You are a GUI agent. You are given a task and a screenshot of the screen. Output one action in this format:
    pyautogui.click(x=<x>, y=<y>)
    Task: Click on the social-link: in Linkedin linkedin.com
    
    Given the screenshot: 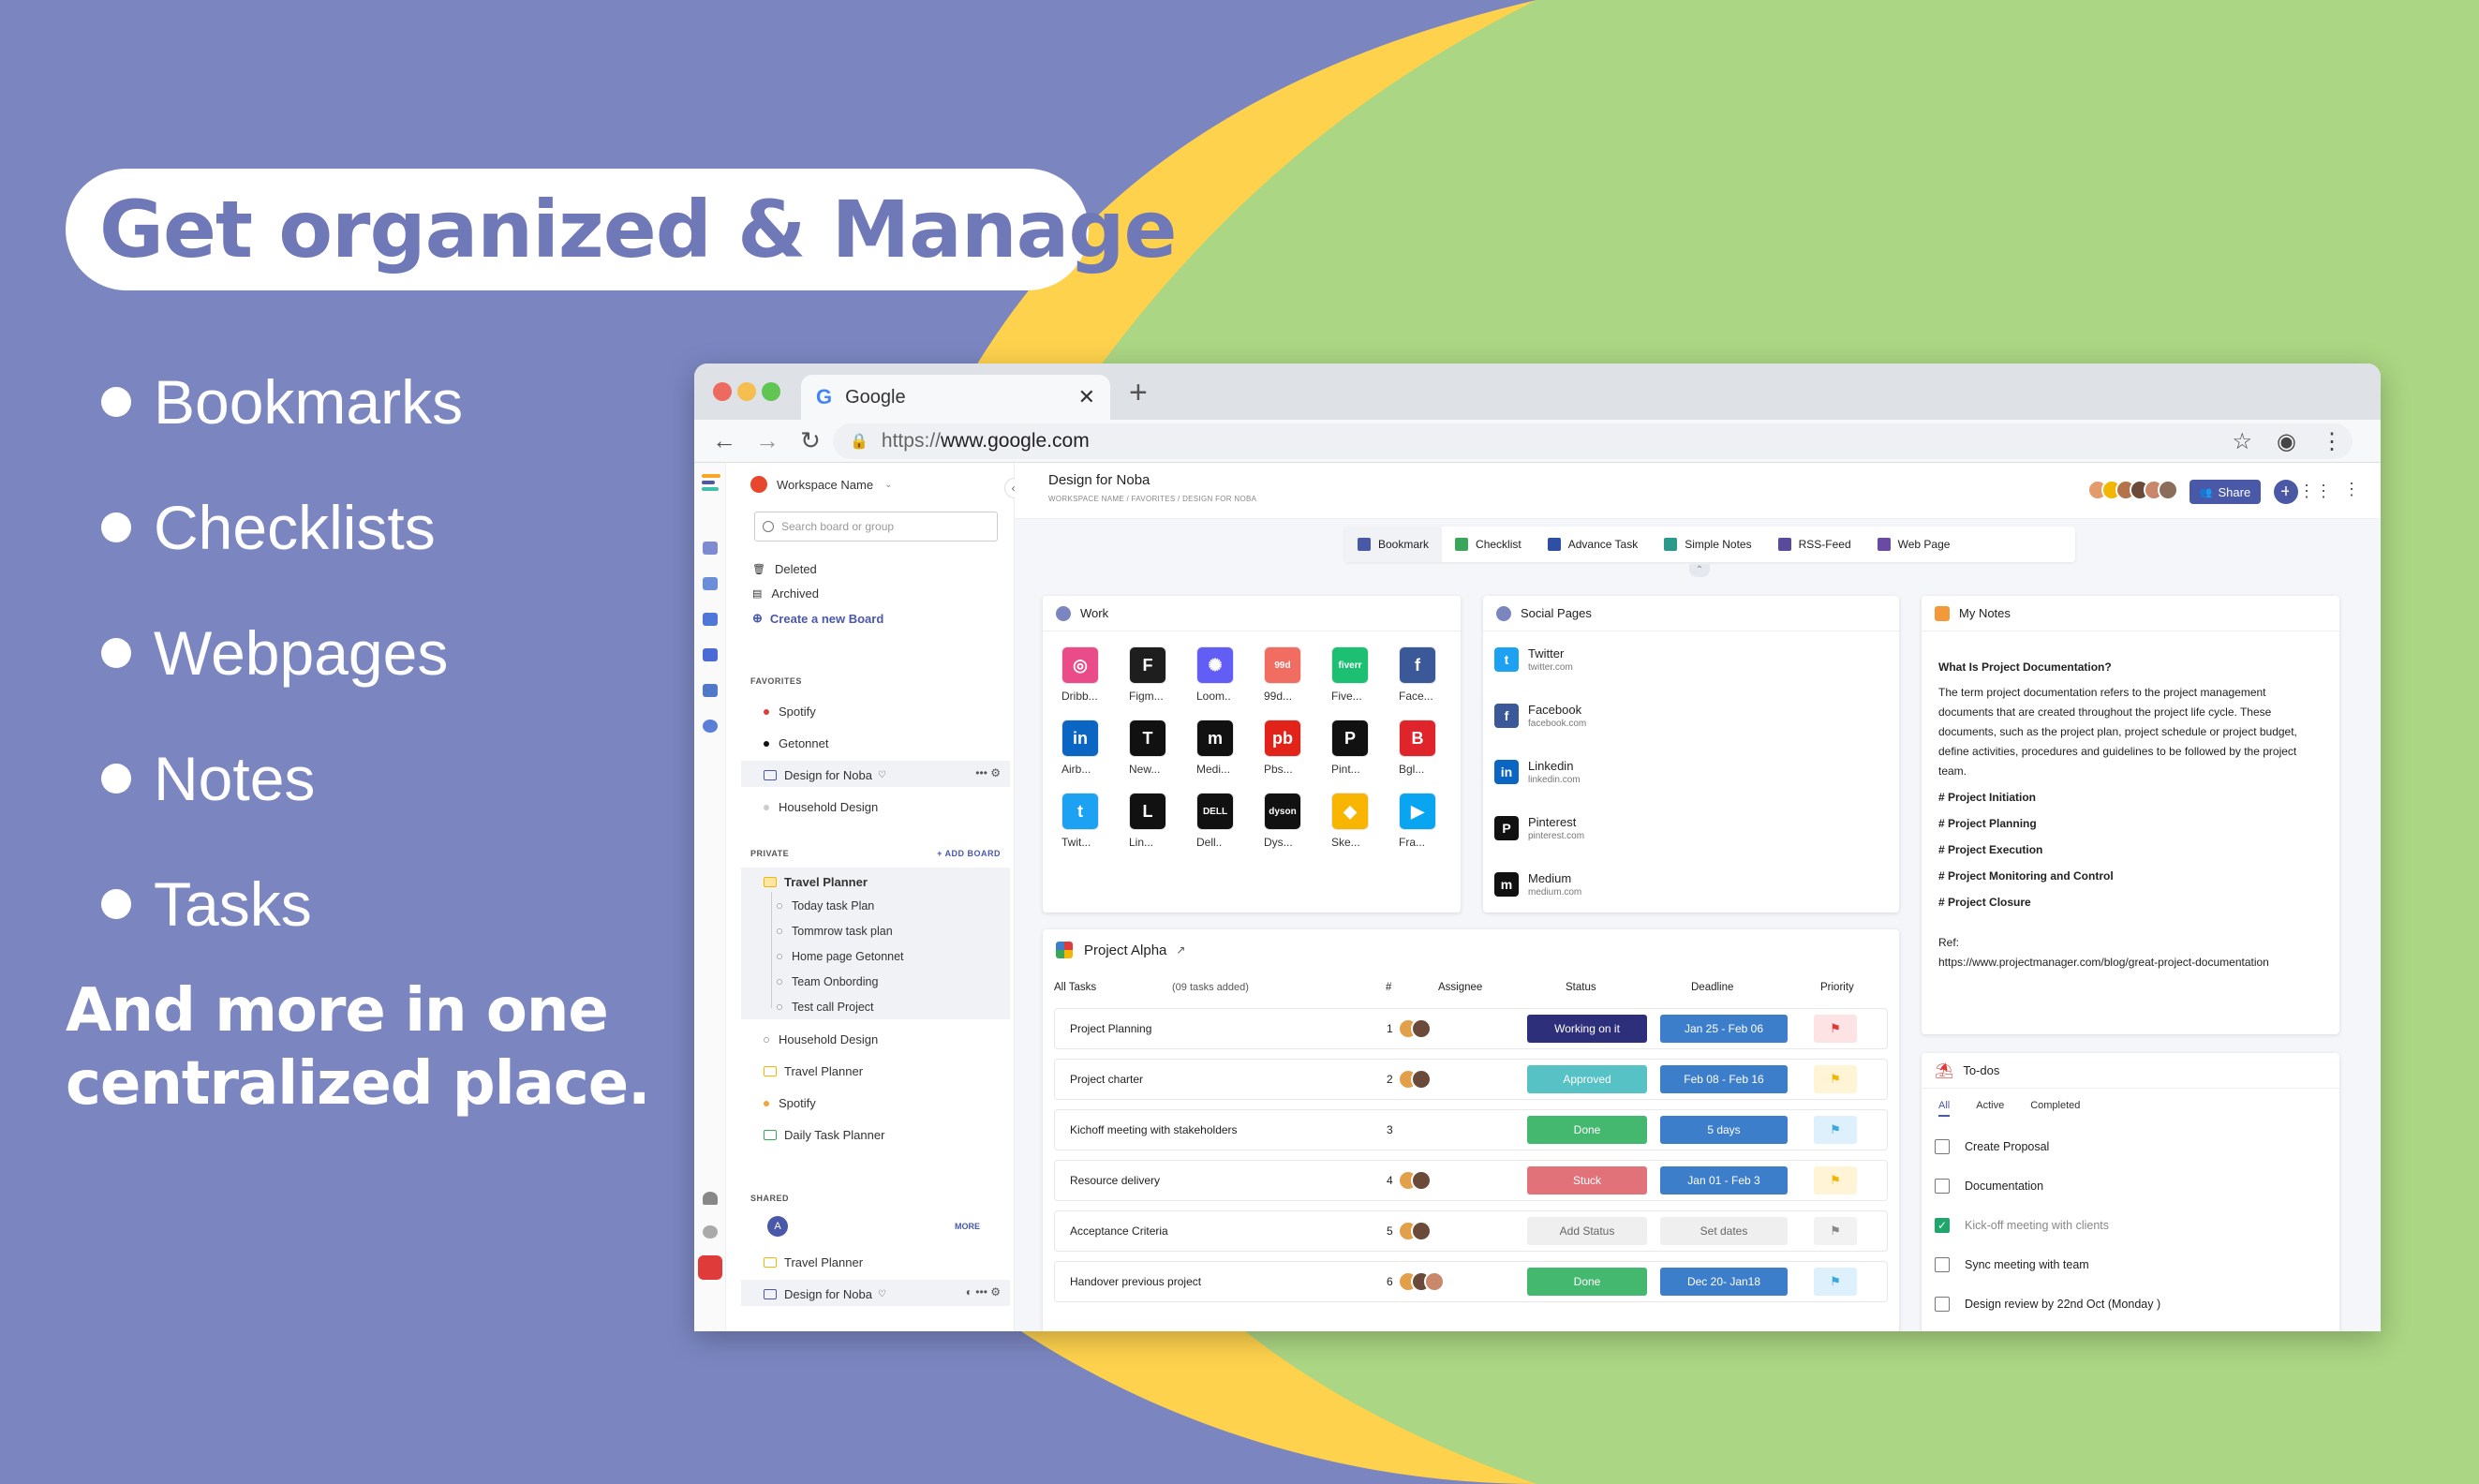 What is the action you would take?
    pyautogui.click(x=1537, y=772)
    